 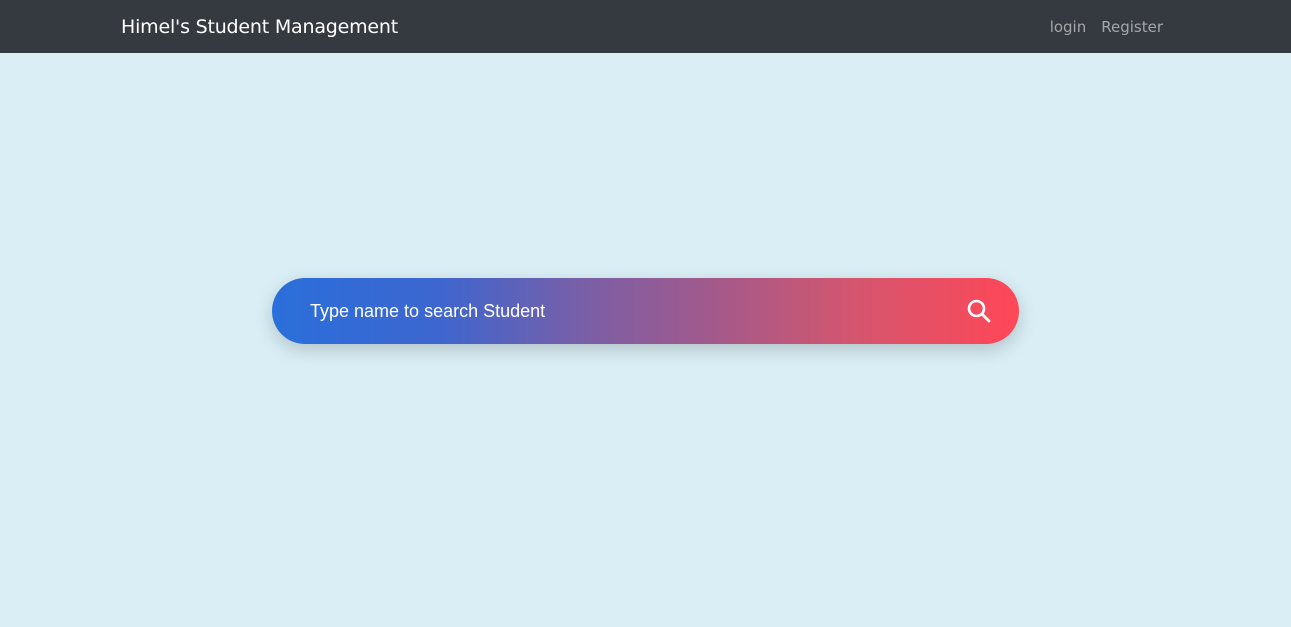 I want to click on login-link: login, so click(x=1068, y=27).